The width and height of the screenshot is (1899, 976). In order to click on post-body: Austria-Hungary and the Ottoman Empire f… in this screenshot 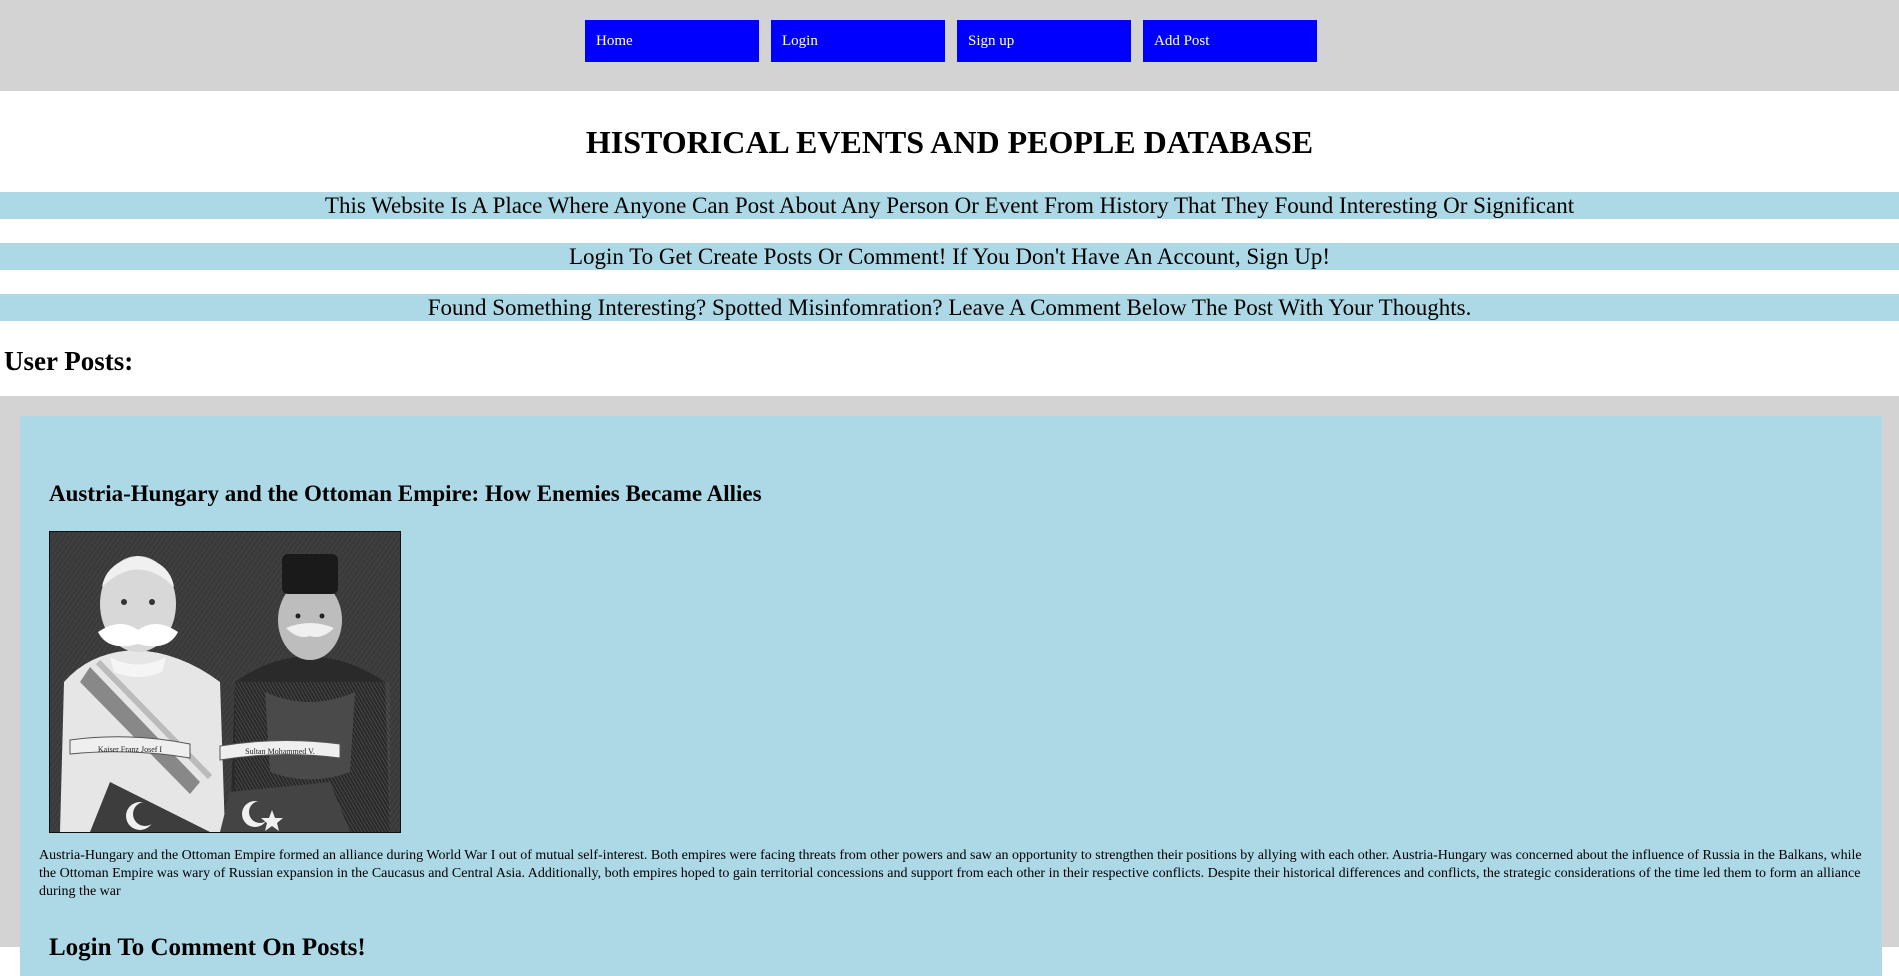, I will do `click(950, 873)`.